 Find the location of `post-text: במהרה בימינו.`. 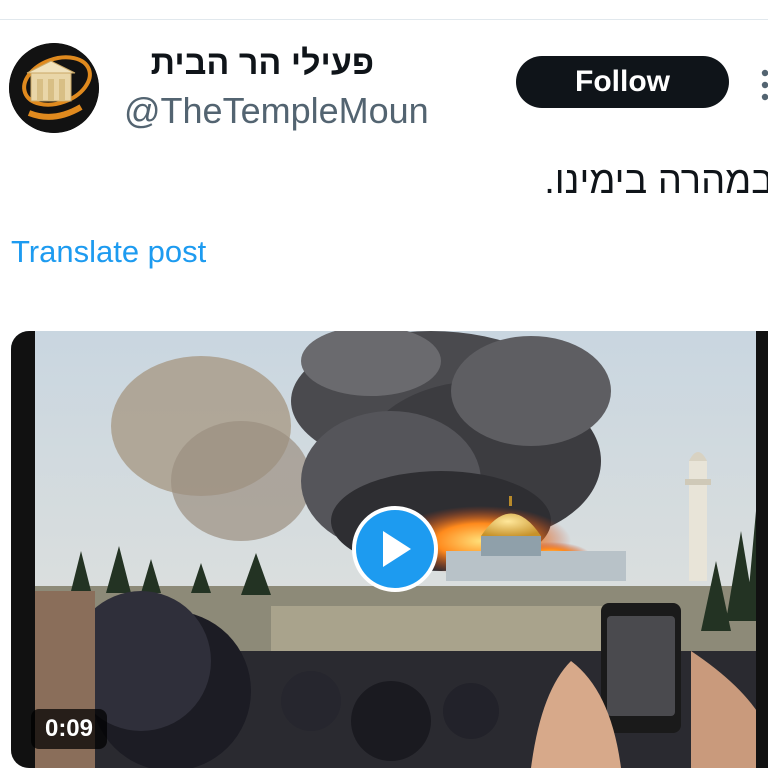

post-text: במהרה בימינו. is located at coordinates (656, 181).